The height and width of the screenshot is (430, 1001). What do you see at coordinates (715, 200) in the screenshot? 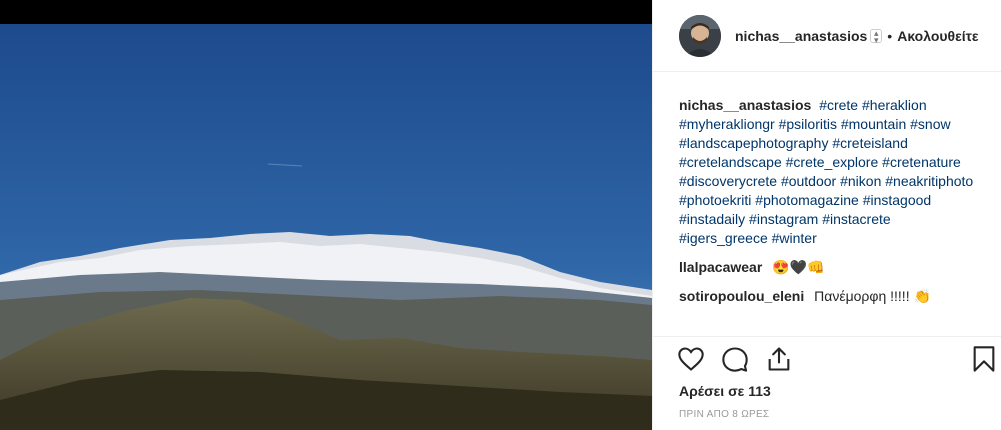
I see `hashtag-link: #photoekriti` at bounding box center [715, 200].